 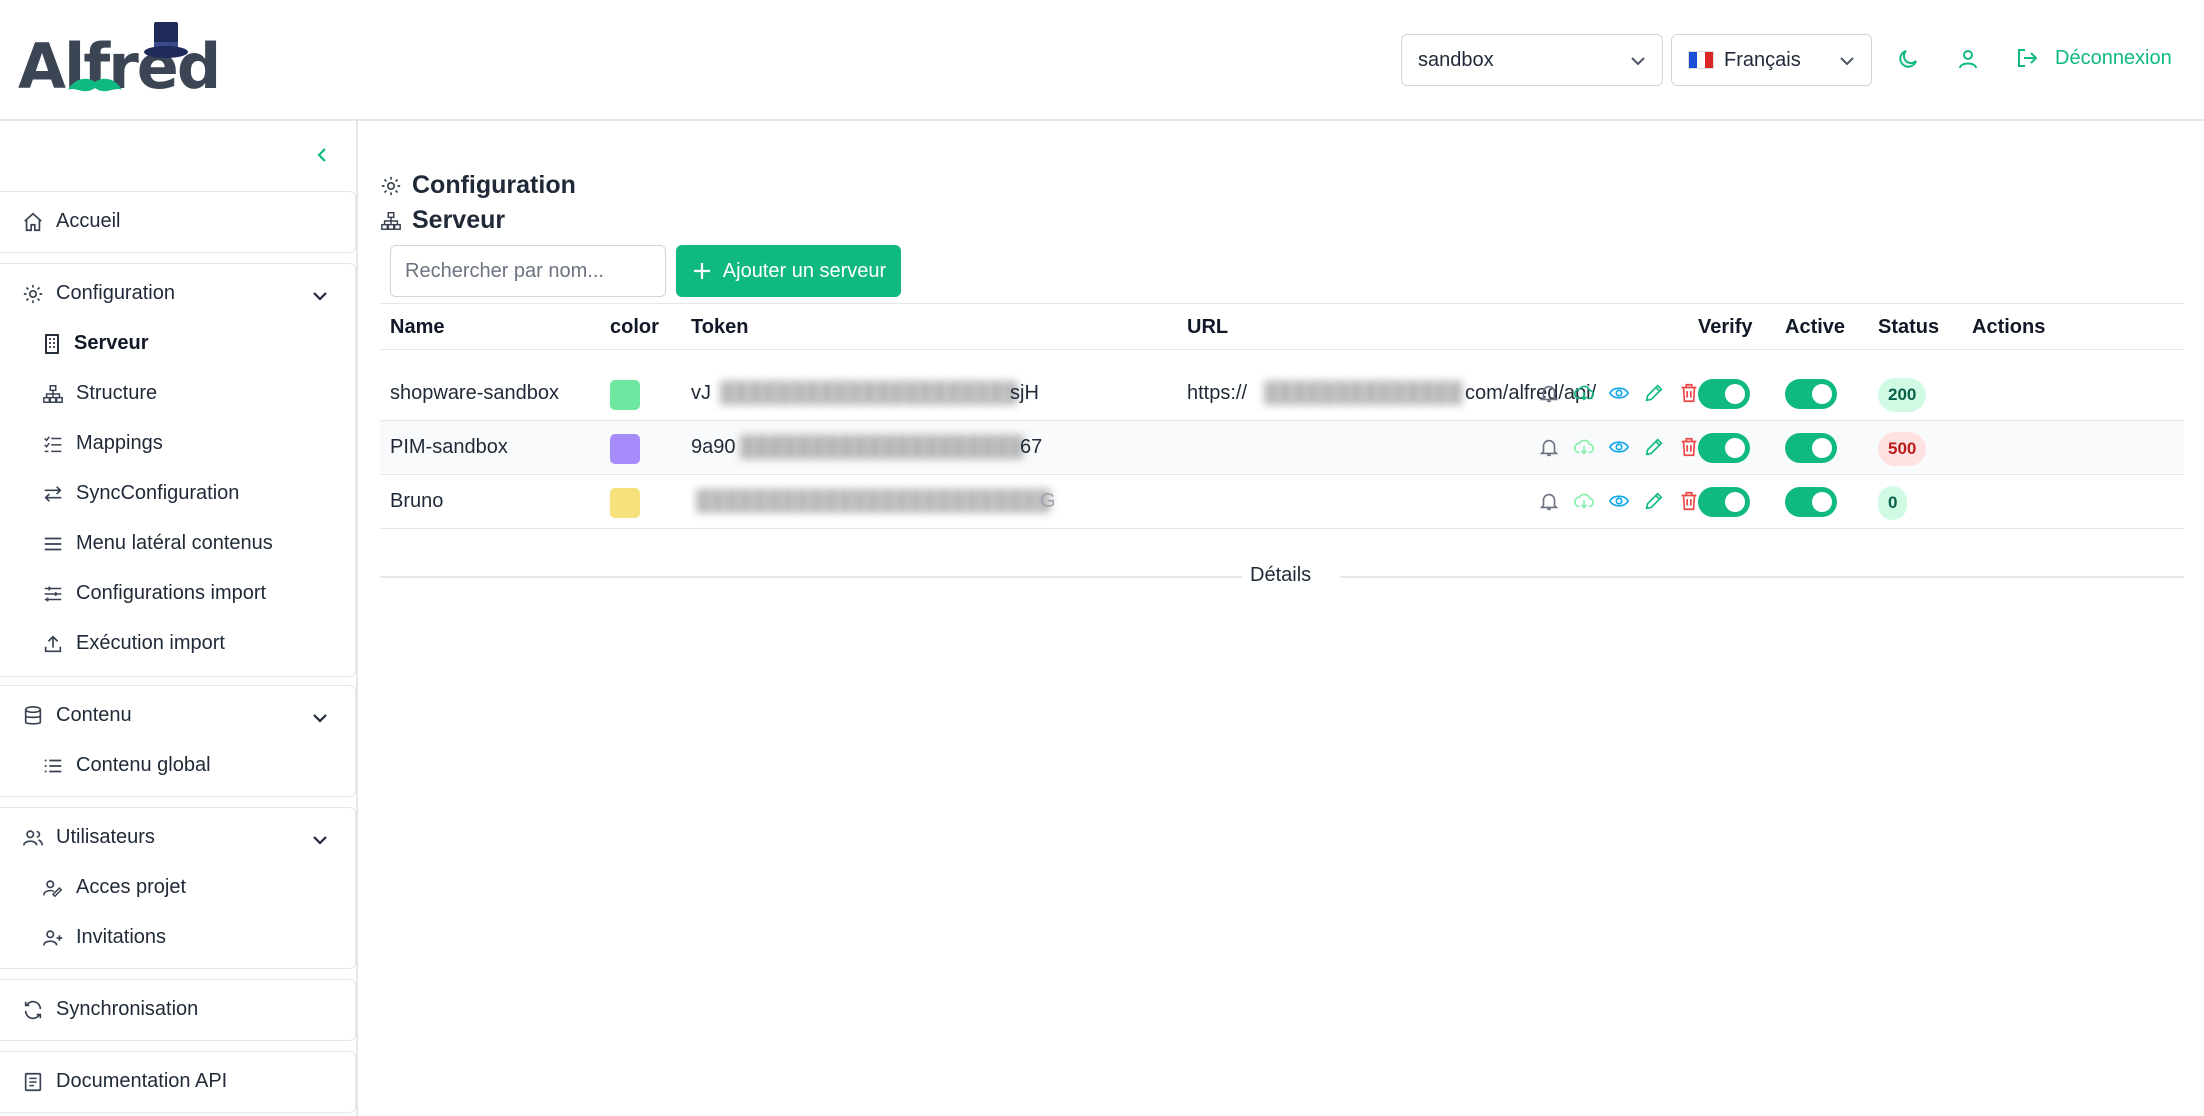 I want to click on sidebar-item-documentation-api: Documentation API, so click(x=124, y=1081).